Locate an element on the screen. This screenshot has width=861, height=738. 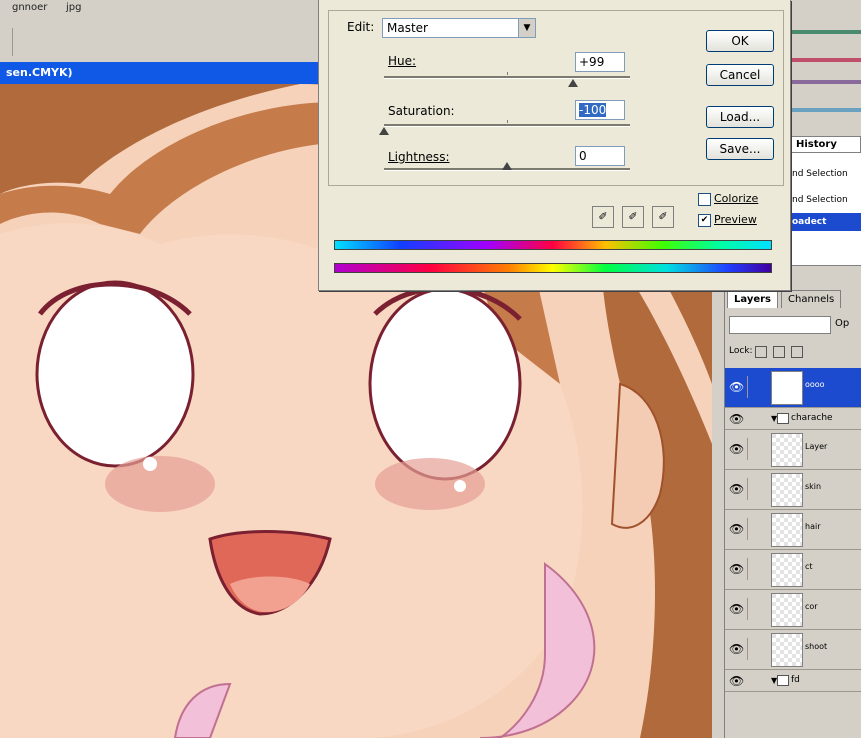
layer-name: oooo is located at coordinates (815, 384).